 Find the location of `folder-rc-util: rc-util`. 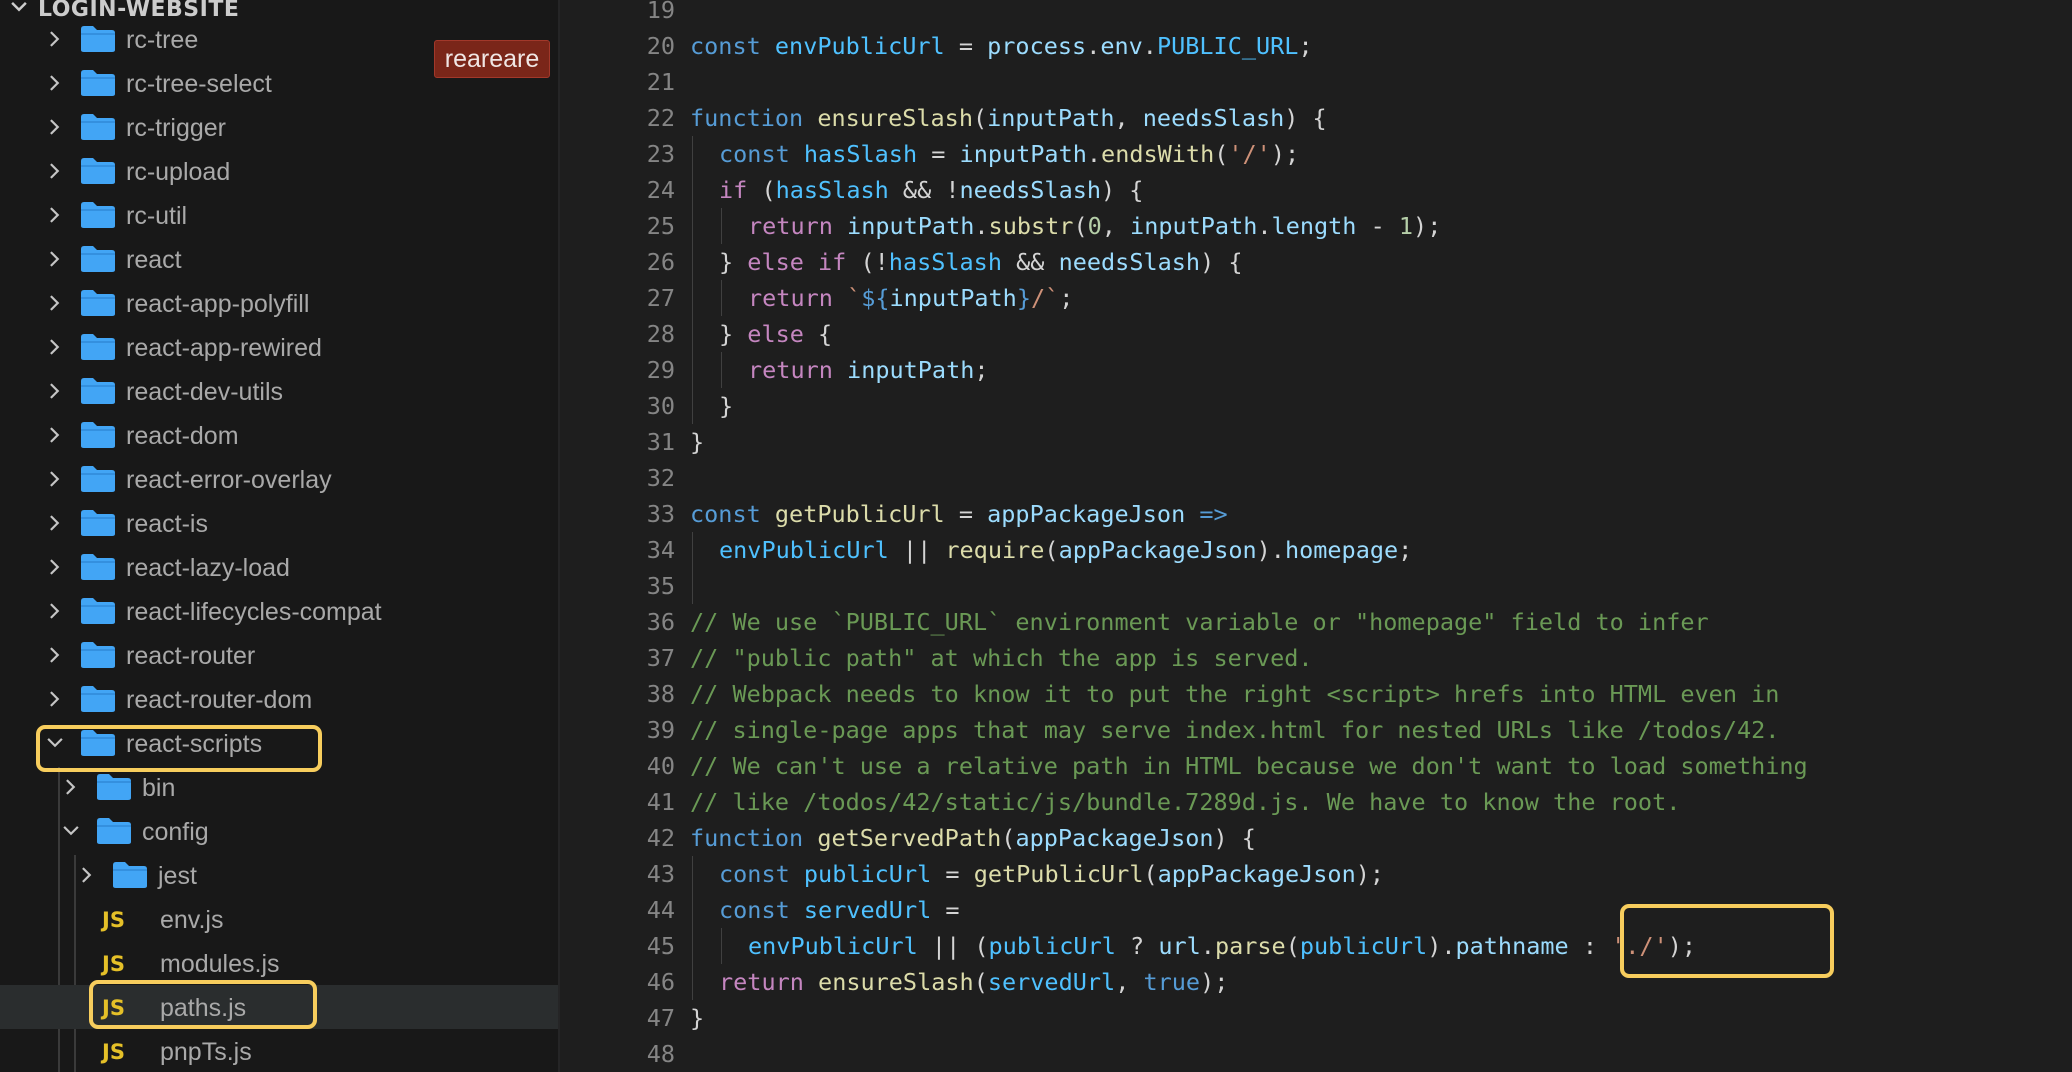

folder-rc-util: rc-util is located at coordinates (279, 215).